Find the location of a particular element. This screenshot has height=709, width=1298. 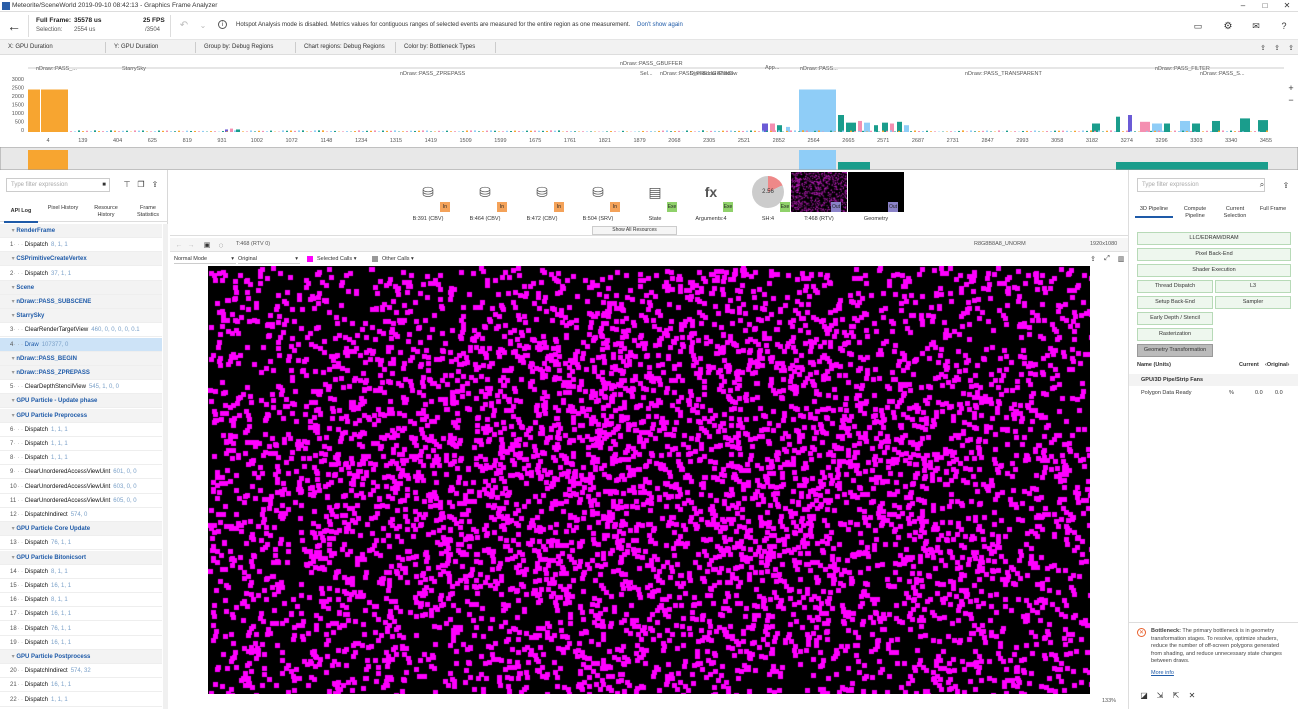

minimap-viewport is located at coordinates (649, 158).